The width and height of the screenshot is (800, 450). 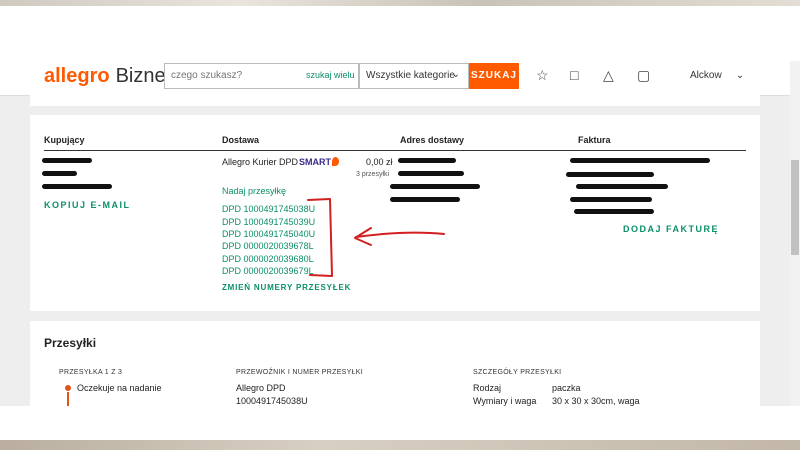 I want to click on redacted-buyer-name, so click(x=67, y=160).